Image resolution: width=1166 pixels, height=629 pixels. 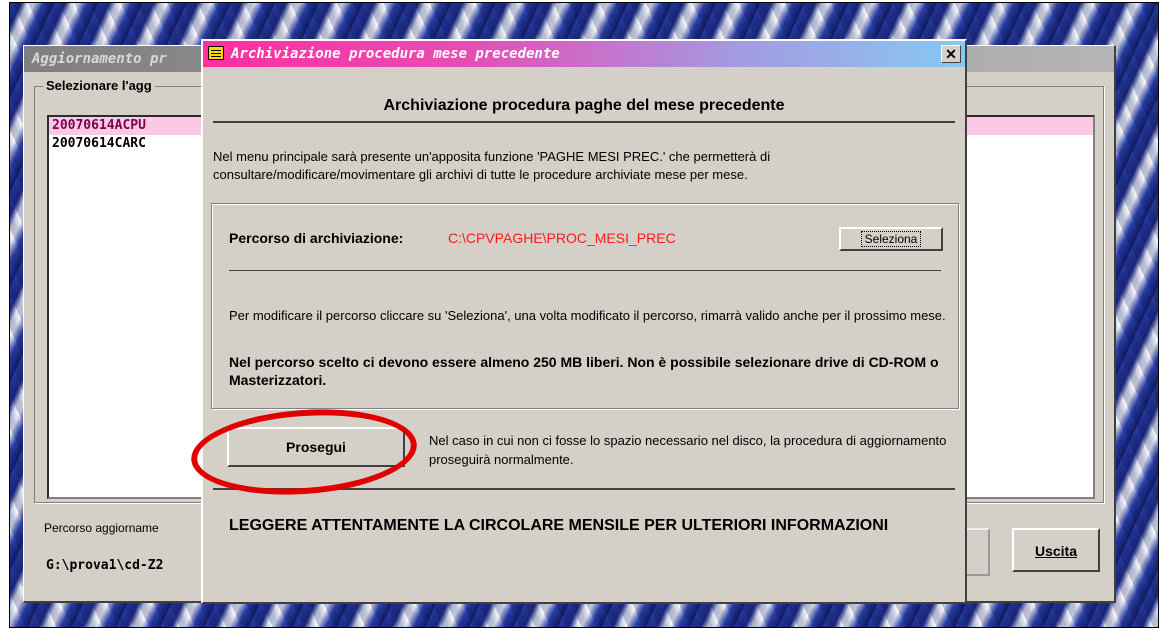 I want to click on archive-path-value: C:\CPVPAGHE\PROC_MESI_PREC, so click(x=562, y=238).